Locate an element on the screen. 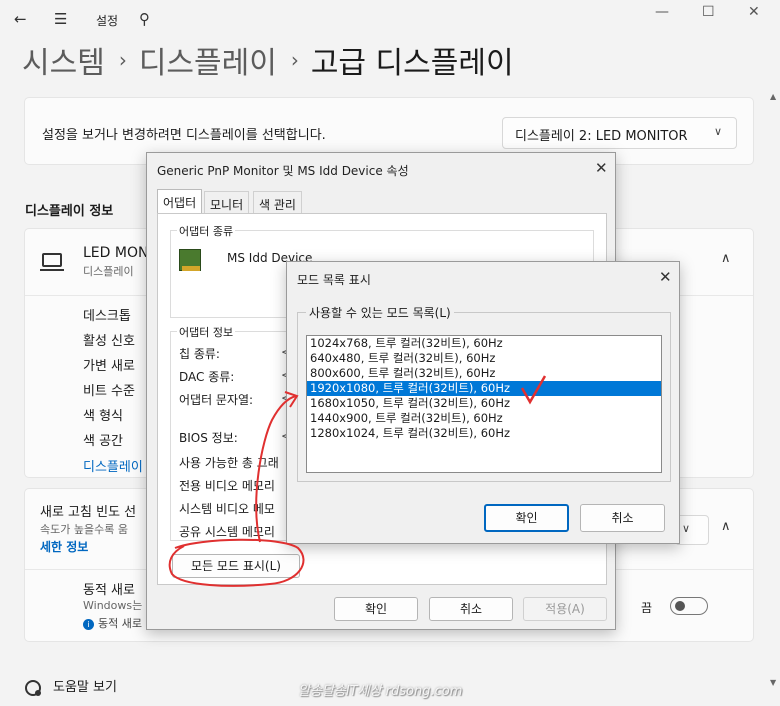 This screenshot has height=706, width=780. info-label: 공유 시스템 메모리 is located at coordinates (227, 532).